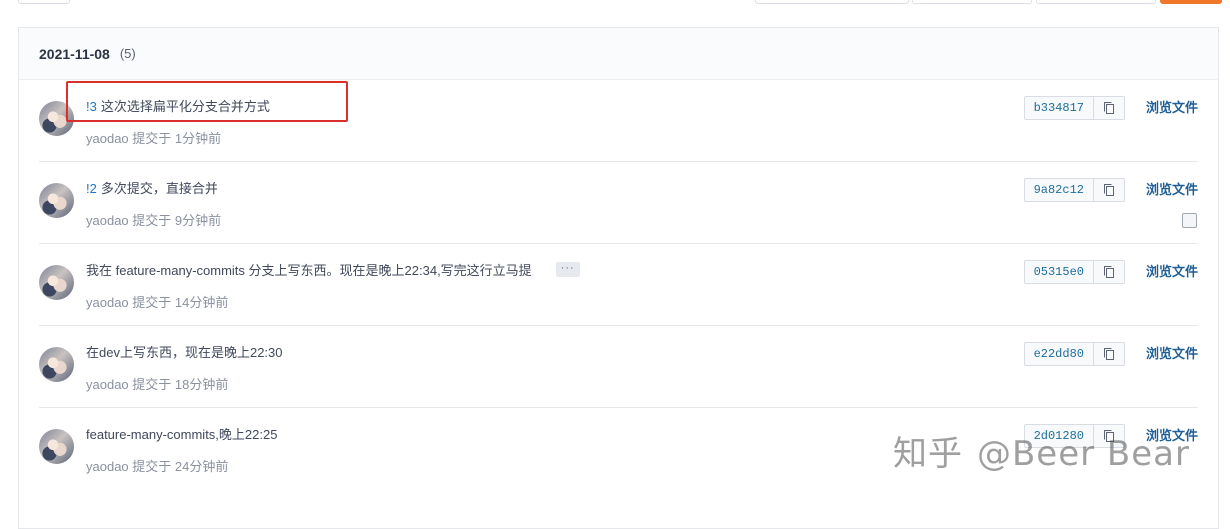 This screenshot has height=529, width=1230. I want to click on commit-message-text: feature-many-commits,晚上22:25, so click(181, 434).